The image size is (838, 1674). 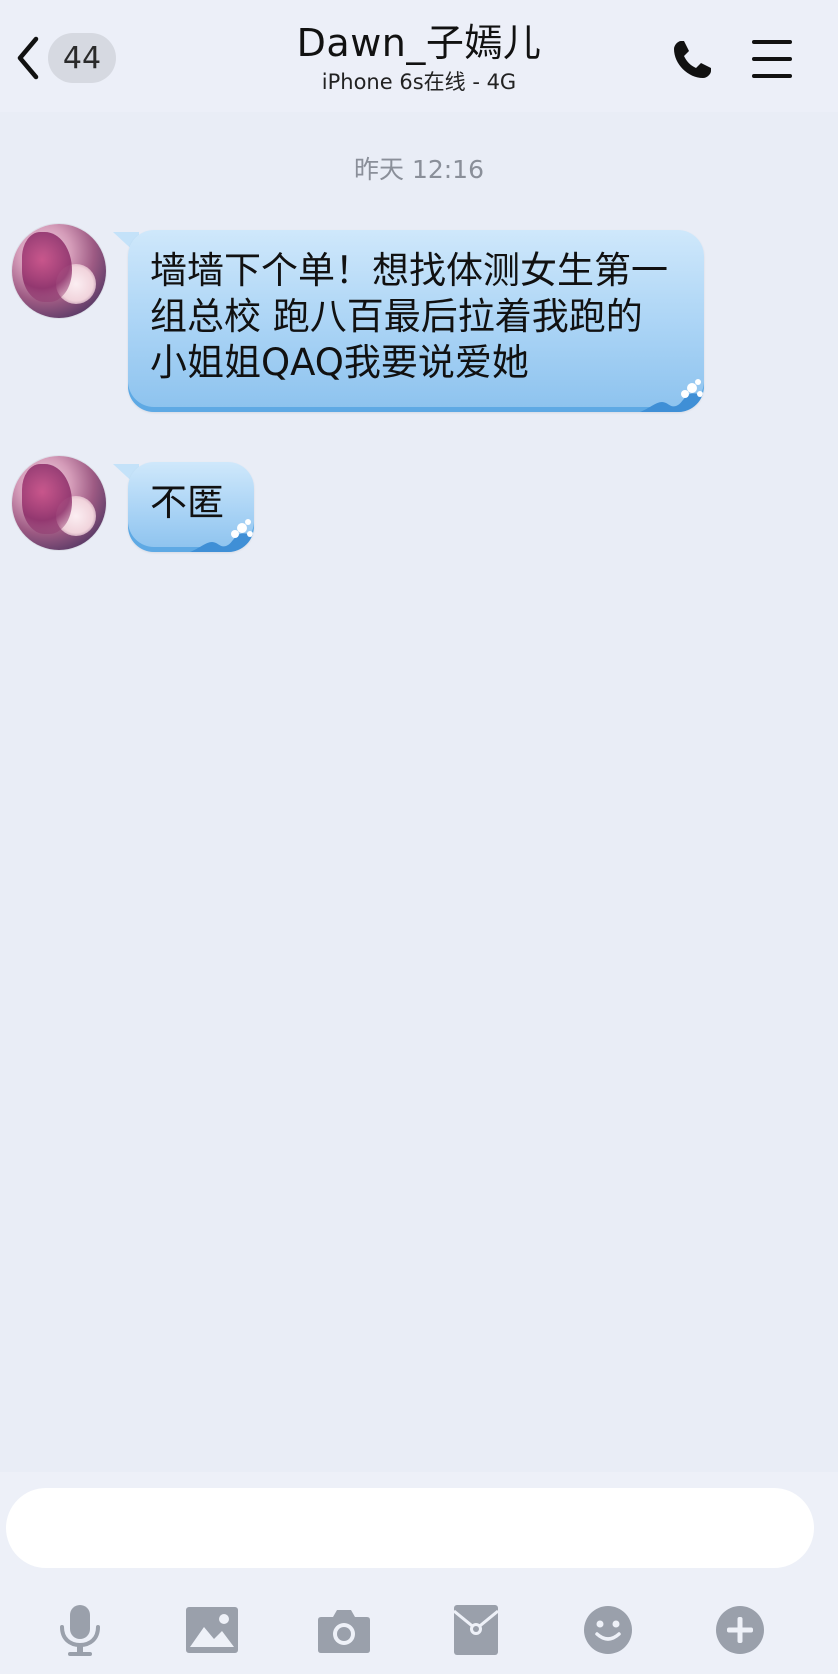 I want to click on emoji-icon, so click(x=608, y=1630).